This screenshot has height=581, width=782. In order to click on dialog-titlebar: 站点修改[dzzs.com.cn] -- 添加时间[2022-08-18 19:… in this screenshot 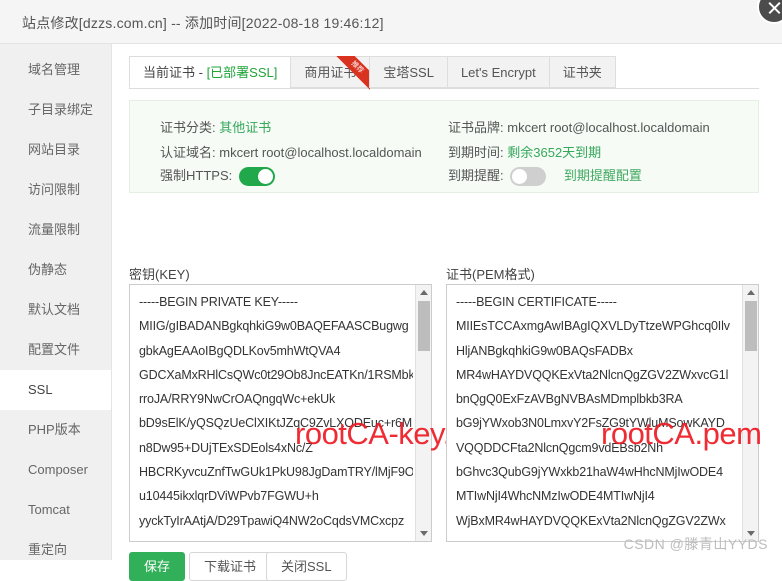, I will do `click(391, 22)`.